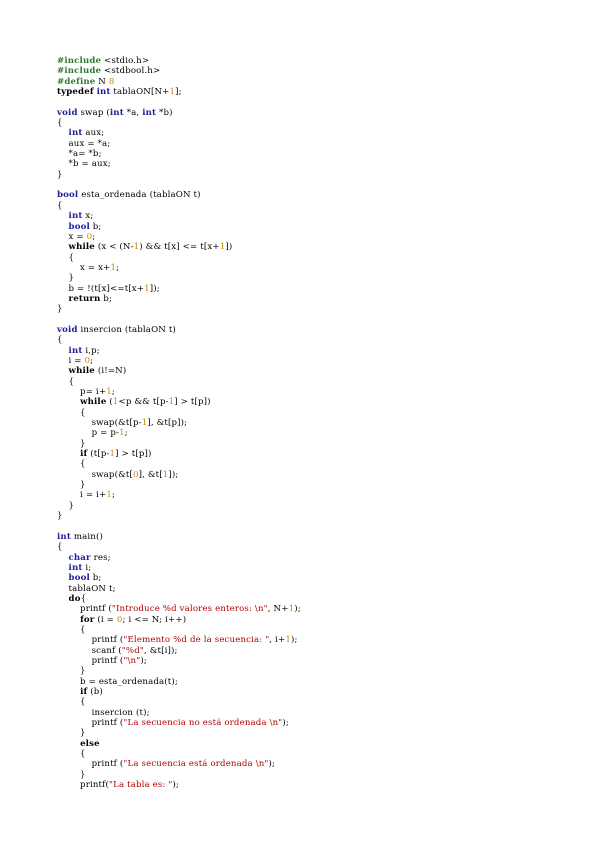 The image size is (599, 848). What do you see at coordinates (71, 360) in the screenshot?
I see `code-token: i =` at bounding box center [71, 360].